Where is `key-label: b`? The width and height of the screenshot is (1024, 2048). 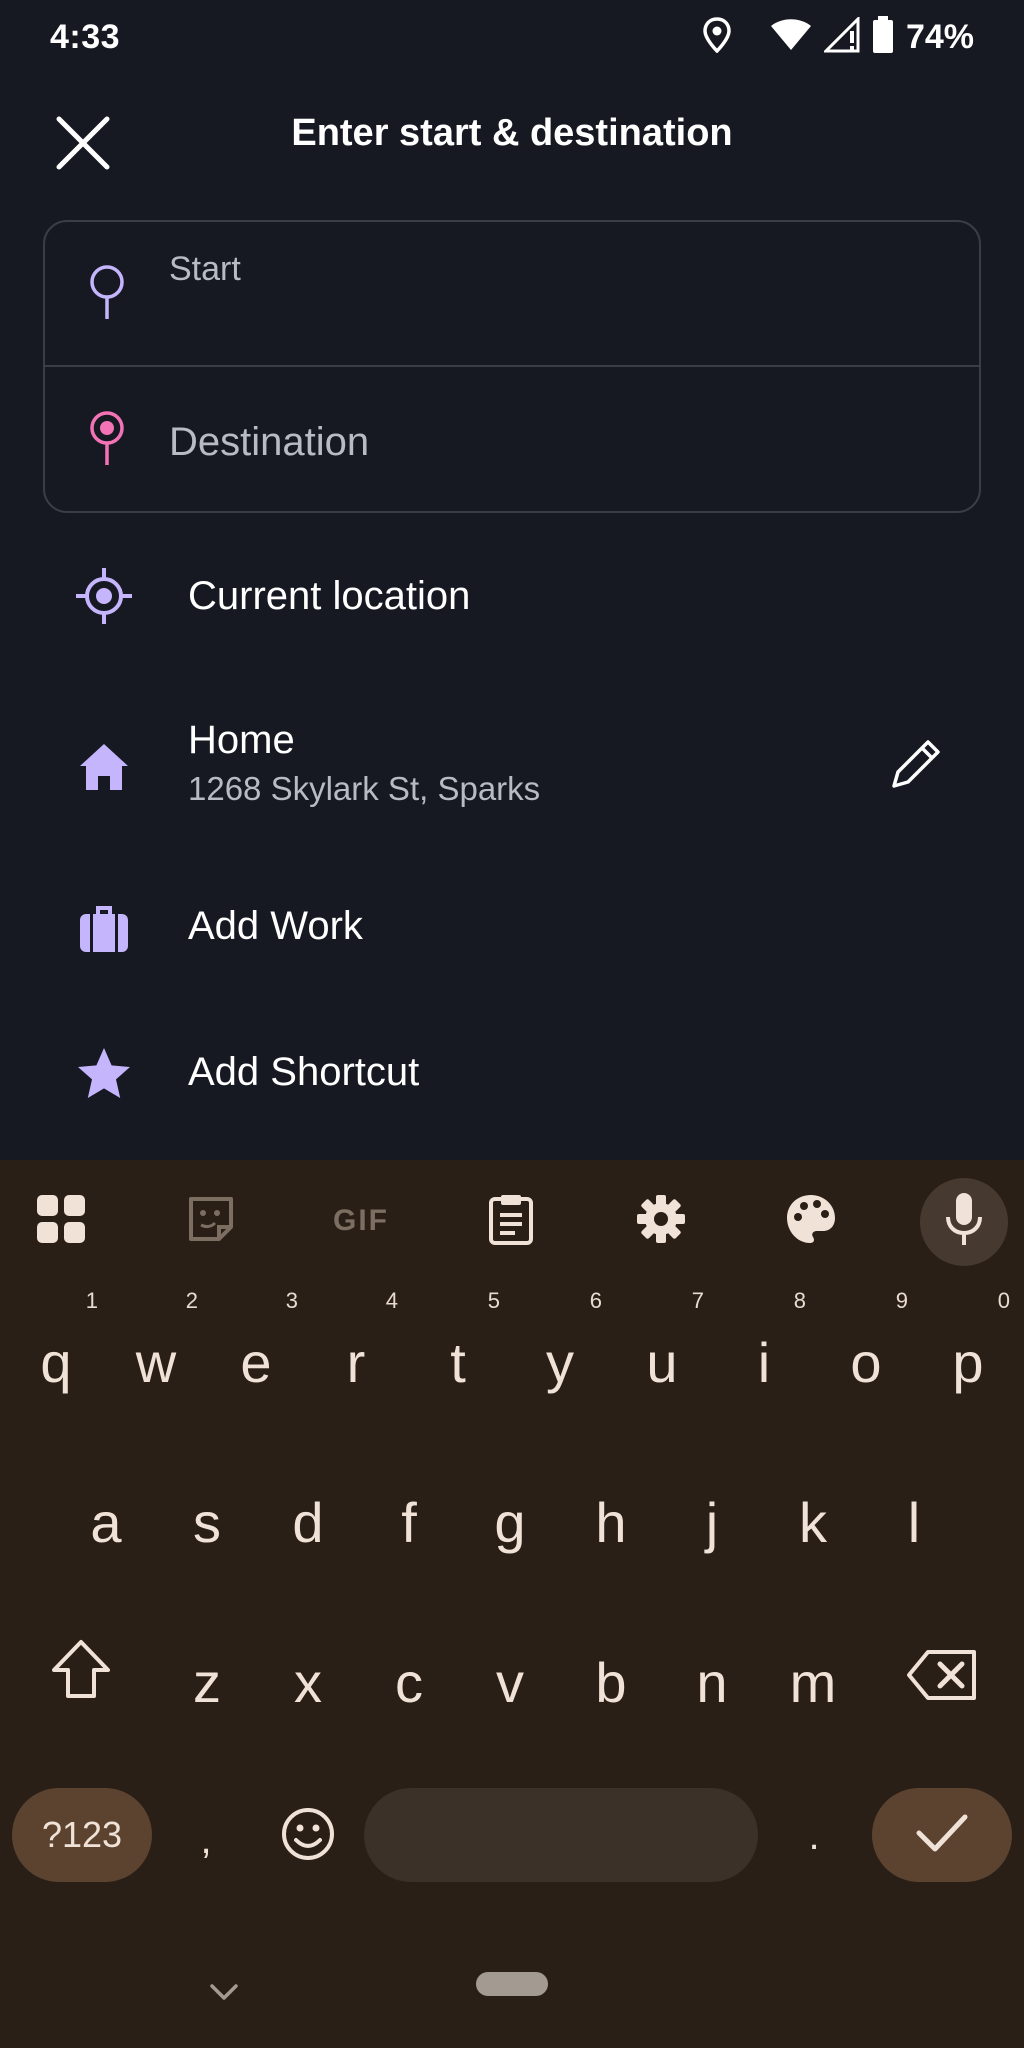
key-label: b is located at coordinates (611, 1682).